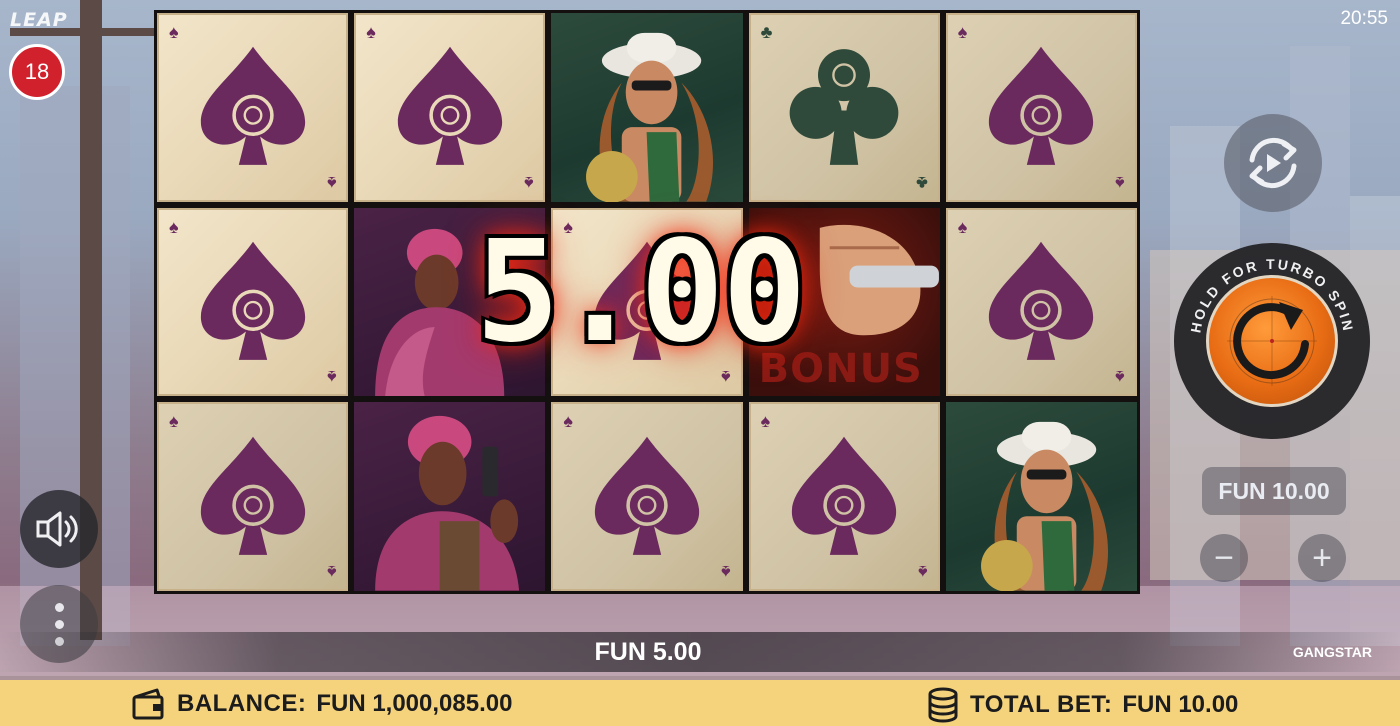  I want to click on autoplay-icon, so click(1273, 163).